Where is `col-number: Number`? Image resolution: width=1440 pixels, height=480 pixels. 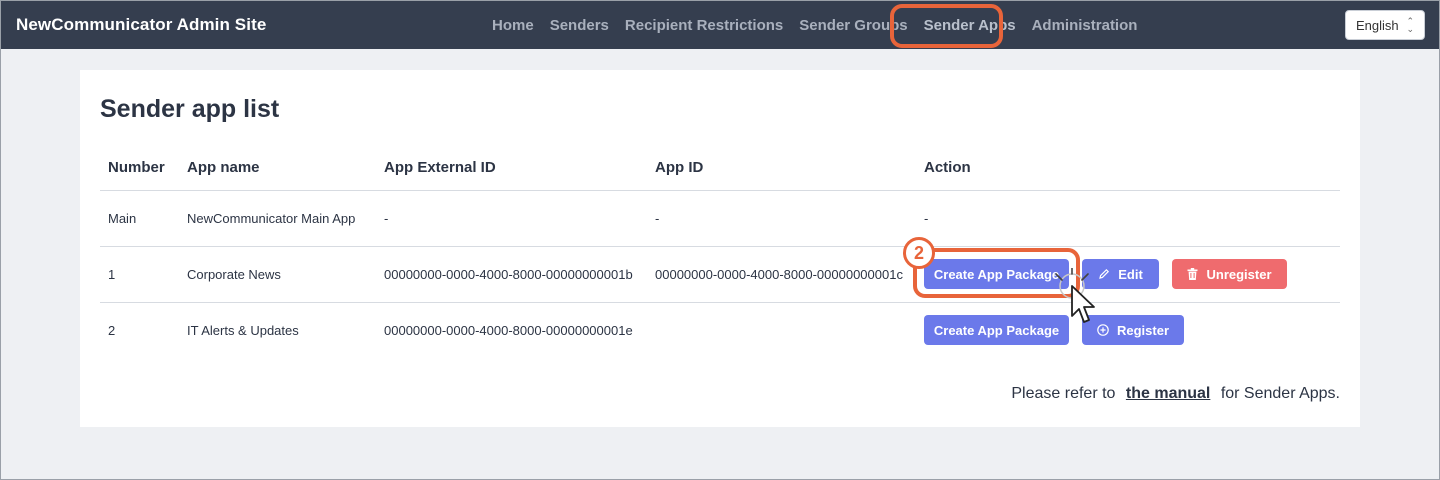
col-number: Number is located at coordinates (139, 168).